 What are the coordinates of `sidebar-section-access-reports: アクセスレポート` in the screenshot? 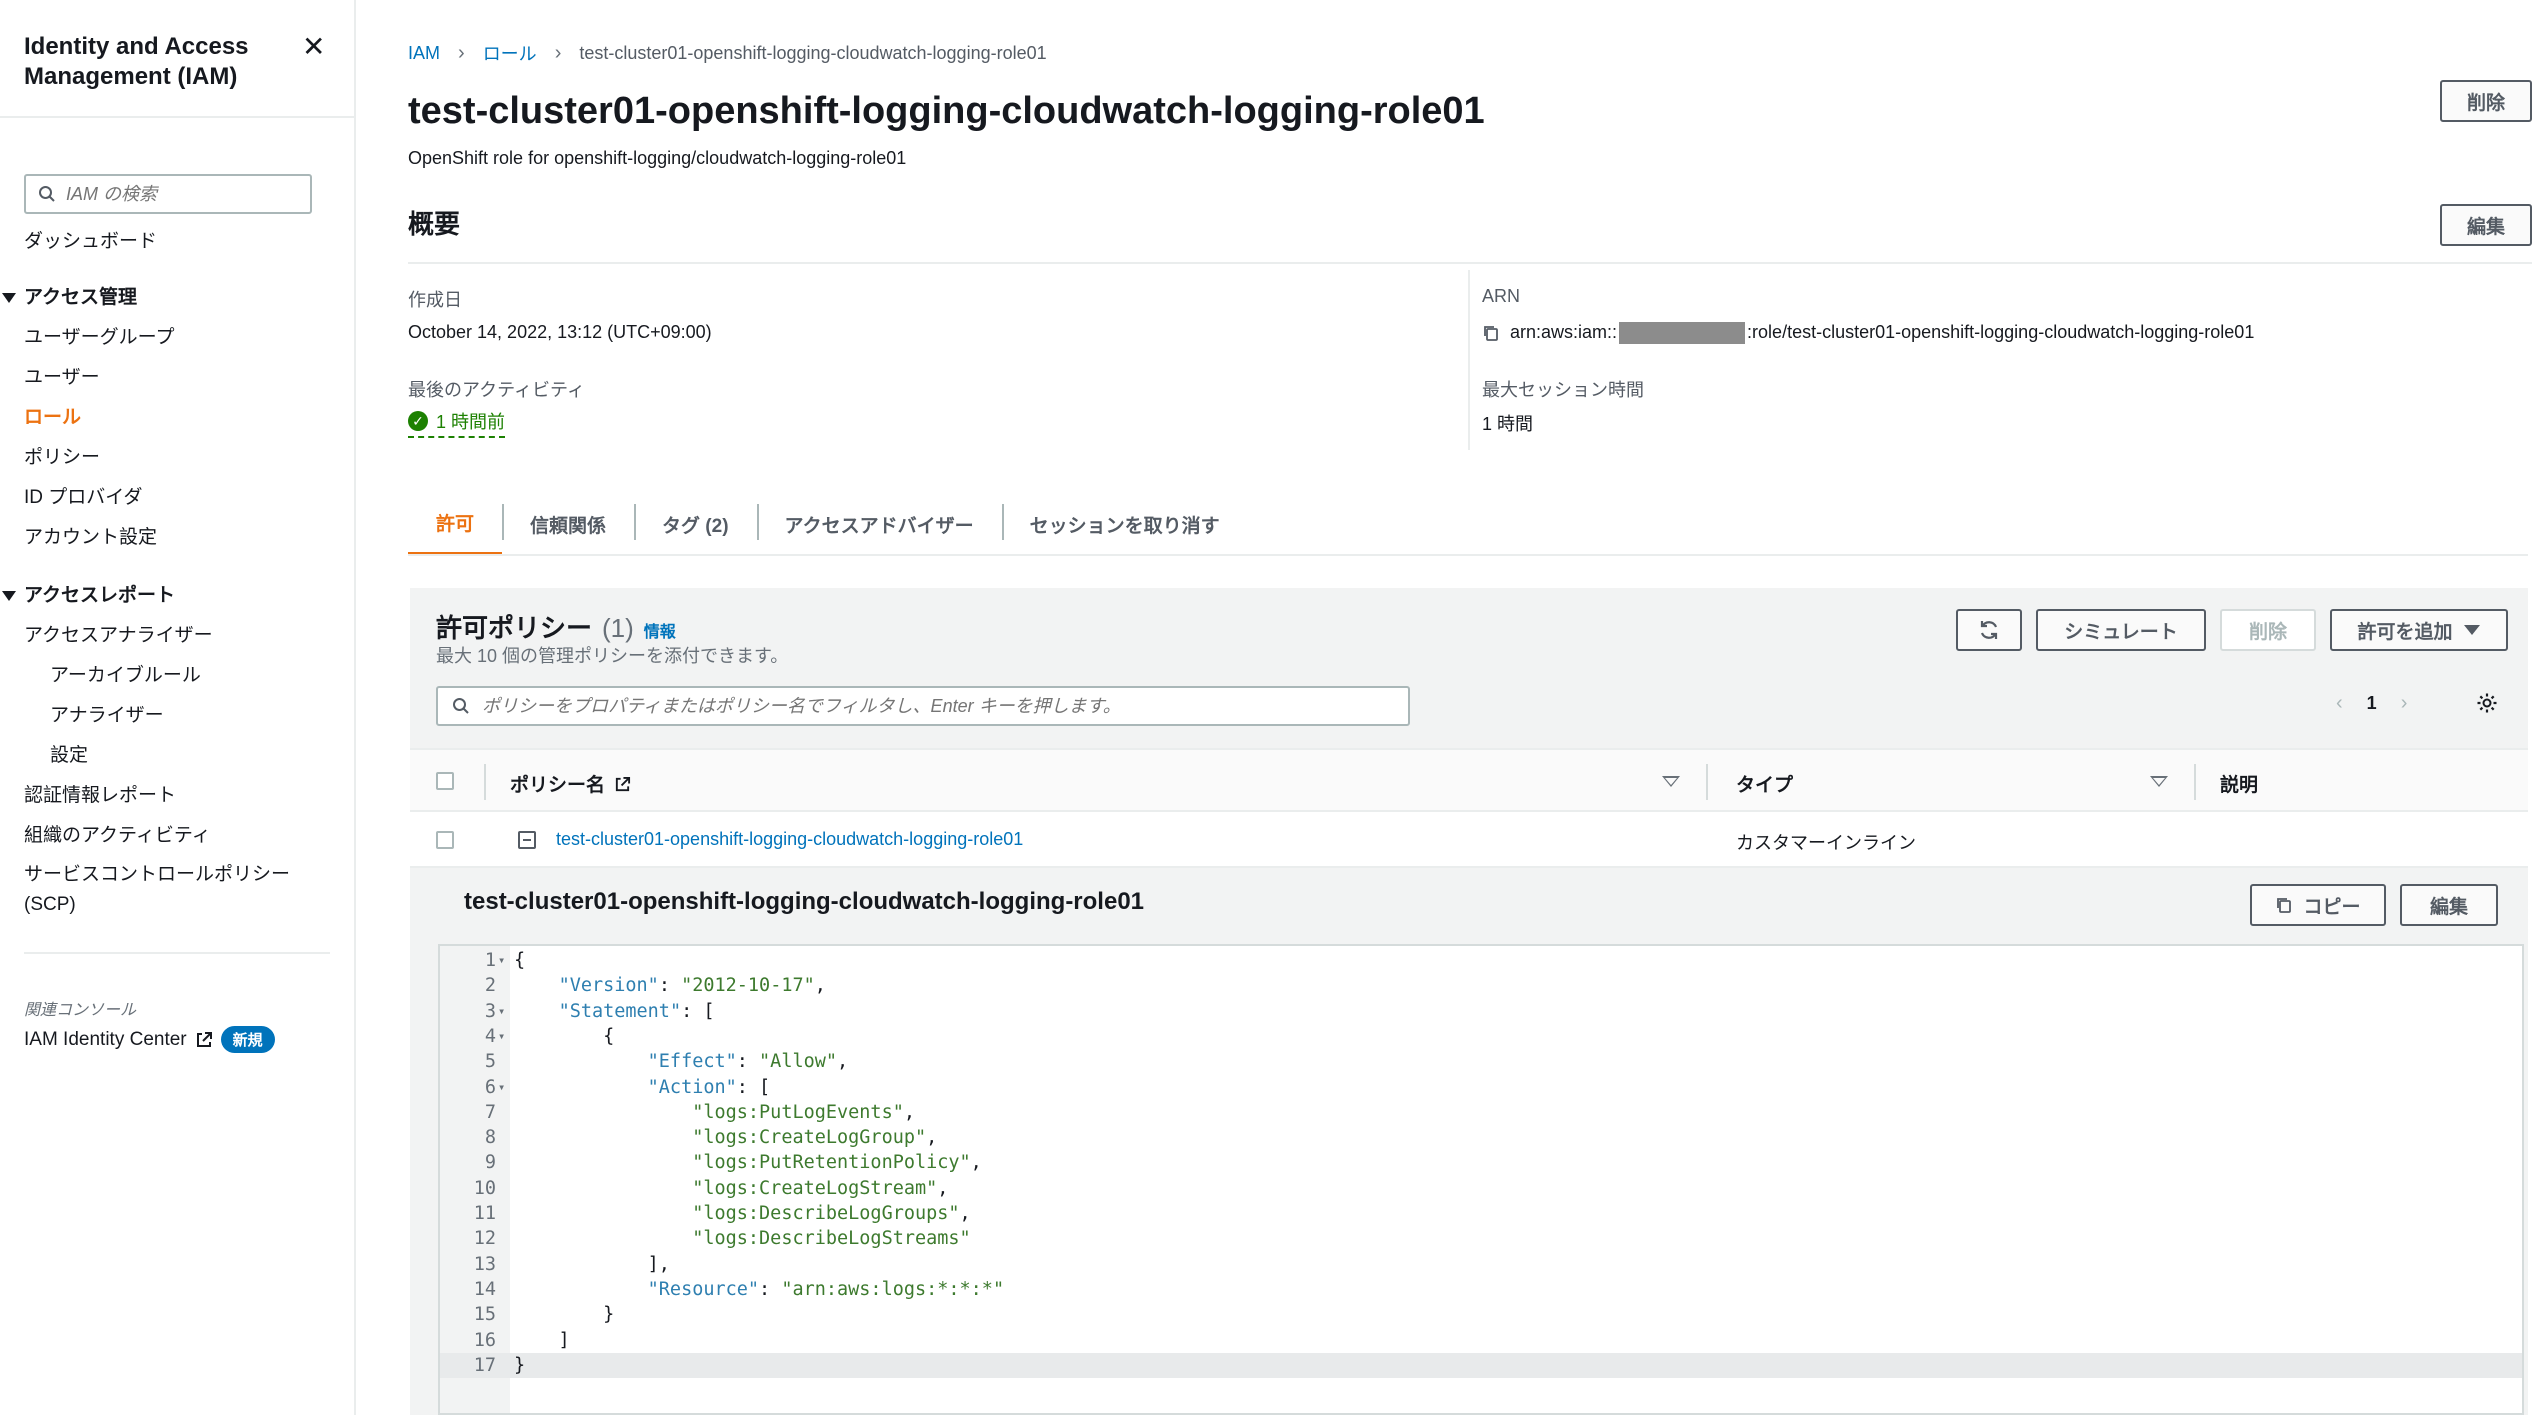 It's located at (88, 593).